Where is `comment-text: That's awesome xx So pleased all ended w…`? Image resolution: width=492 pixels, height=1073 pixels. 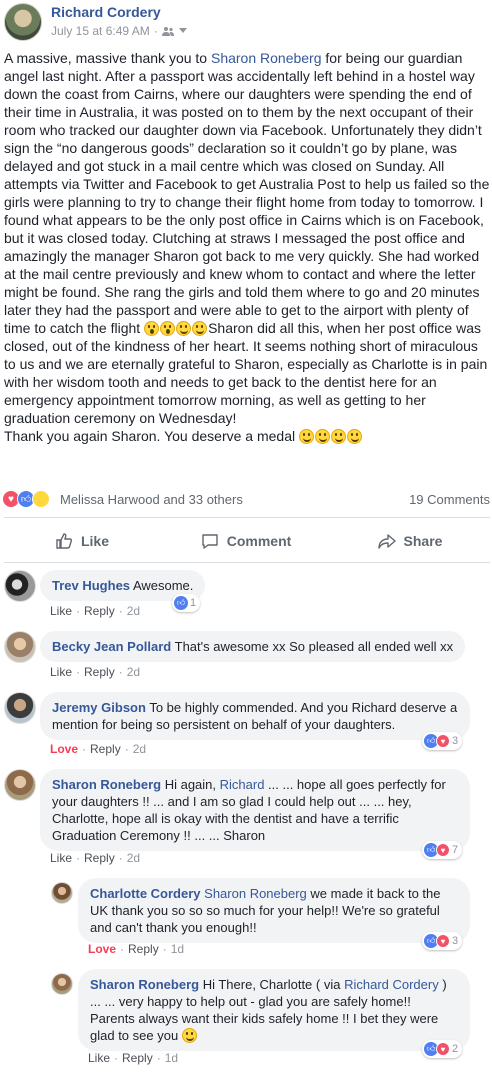 comment-text: That's awesome xx So pleased all ended w… is located at coordinates (314, 646).